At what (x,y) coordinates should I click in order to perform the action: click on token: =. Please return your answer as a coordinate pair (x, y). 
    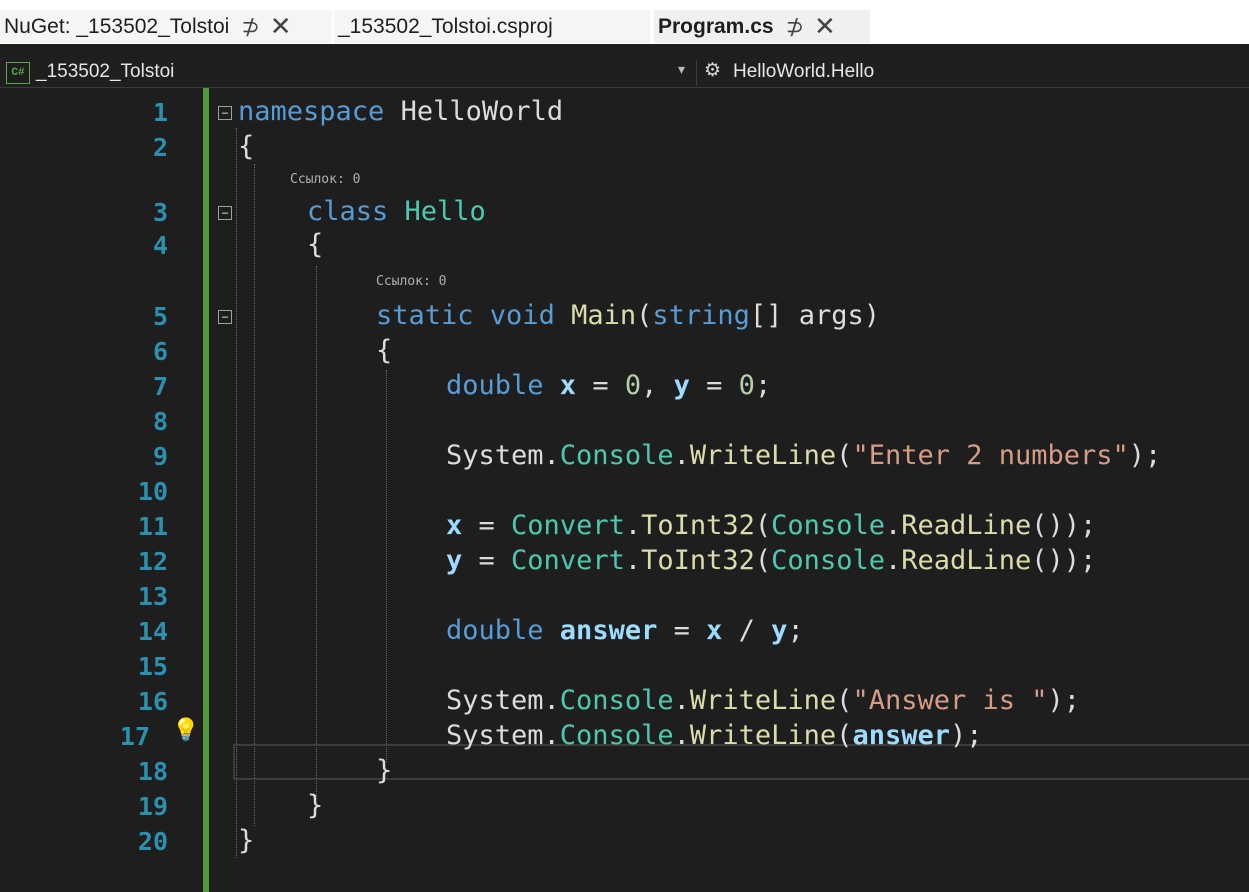
    Looking at the image, I should click on (487, 560).